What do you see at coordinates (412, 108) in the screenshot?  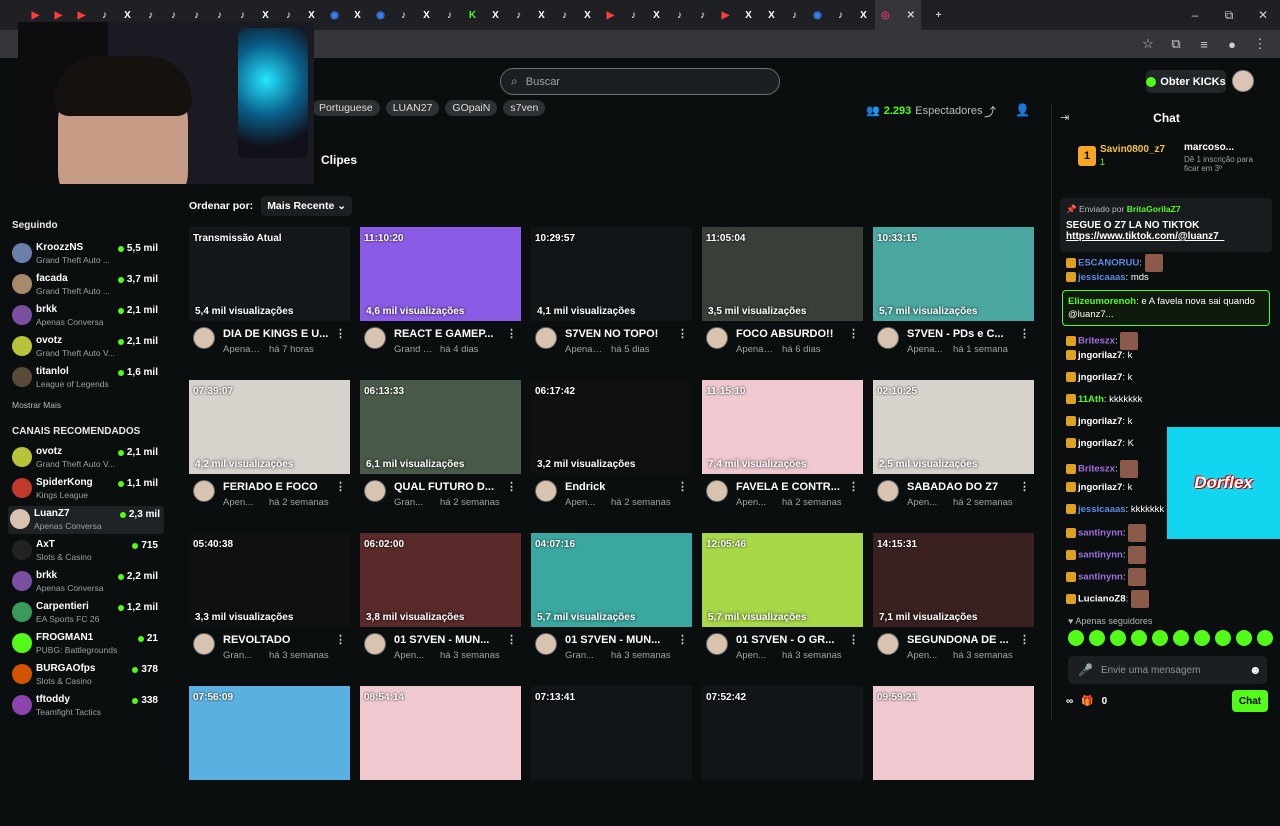 I see `tag: LUAN27` at bounding box center [412, 108].